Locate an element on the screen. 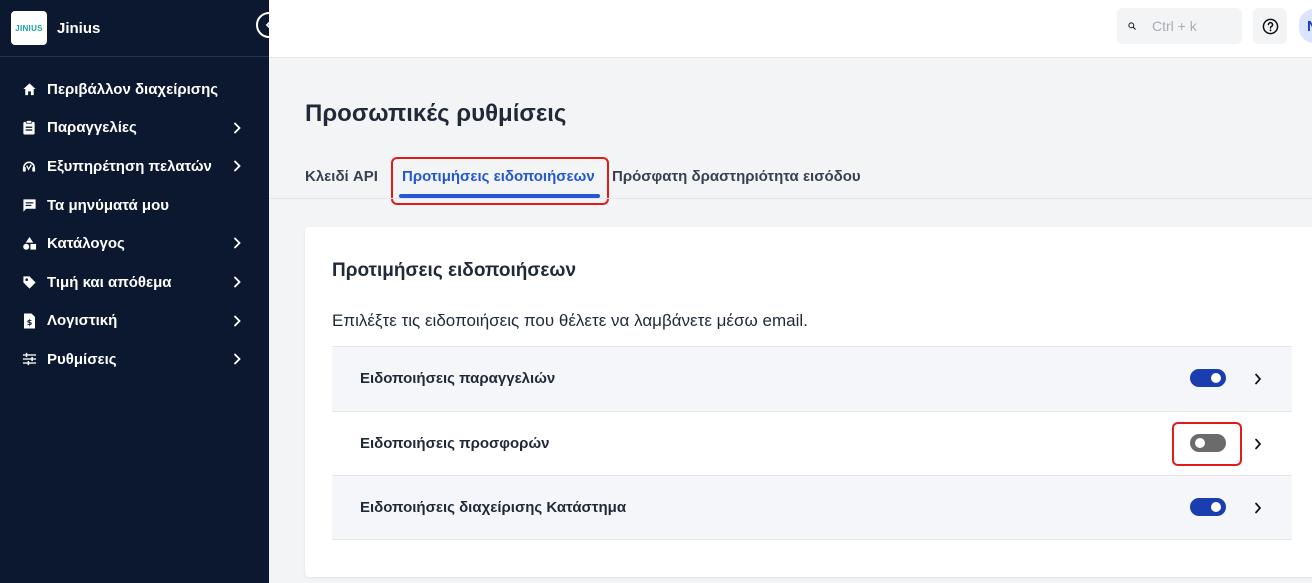 The height and width of the screenshot is (583, 1312). preference-row-offers: Ειδοποιήσεις προσφορών is located at coordinates (812, 443).